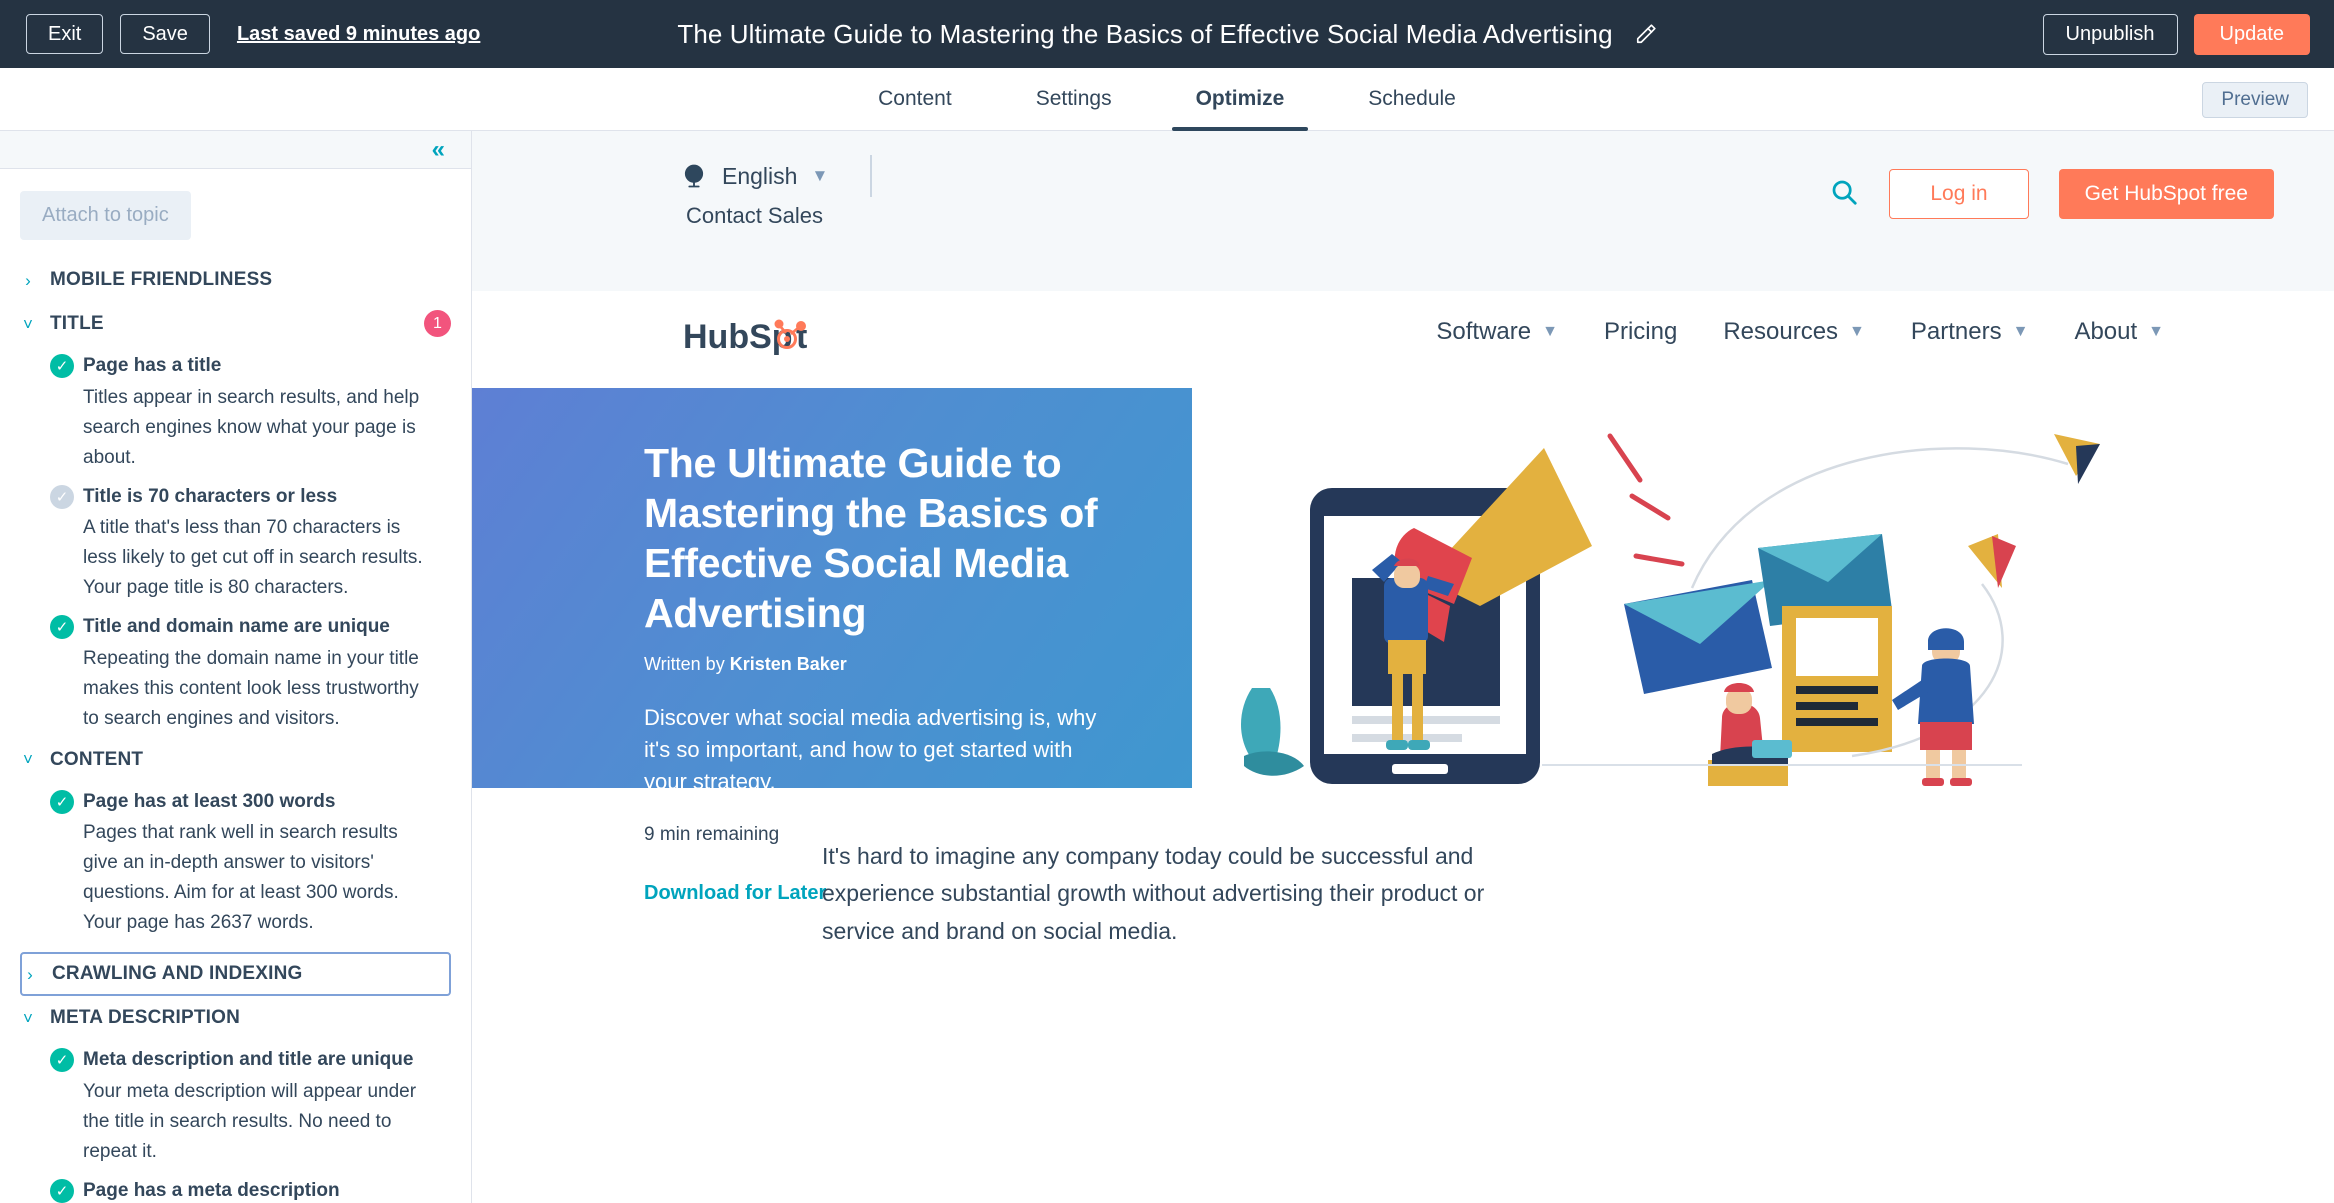 This screenshot has height=1203, width=2334. Describe the element at coordinates (235, 760) in the screenshot. I see `sidebar-section-content: ˅ CONTENT` at that location.